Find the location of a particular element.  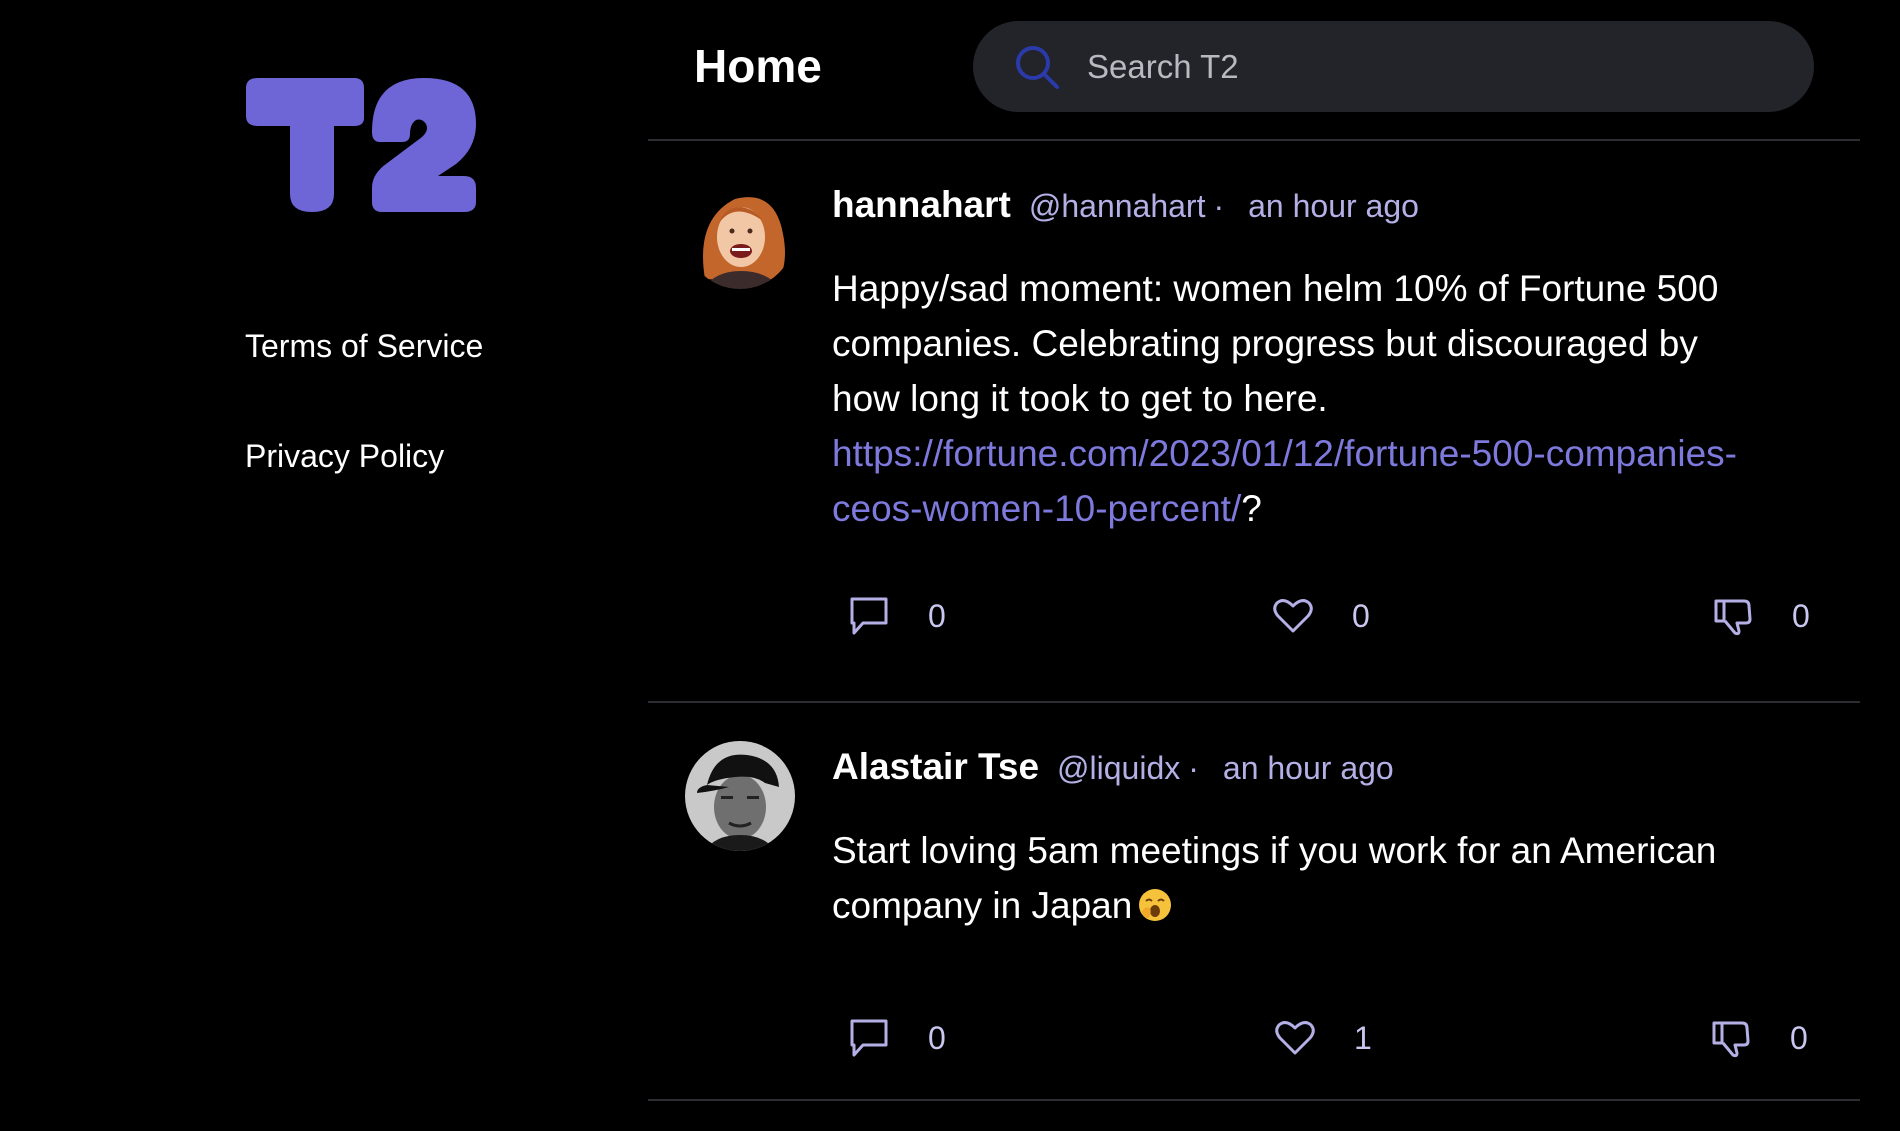

avatar-liquidx is located at coordinates (740, 796).